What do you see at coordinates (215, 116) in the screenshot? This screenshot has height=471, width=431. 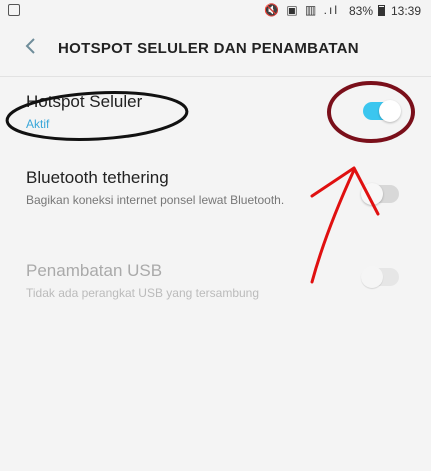 I see `setting-row-hotspot: Hotspot Seluler Aktif` at bounding box center [215, 116].